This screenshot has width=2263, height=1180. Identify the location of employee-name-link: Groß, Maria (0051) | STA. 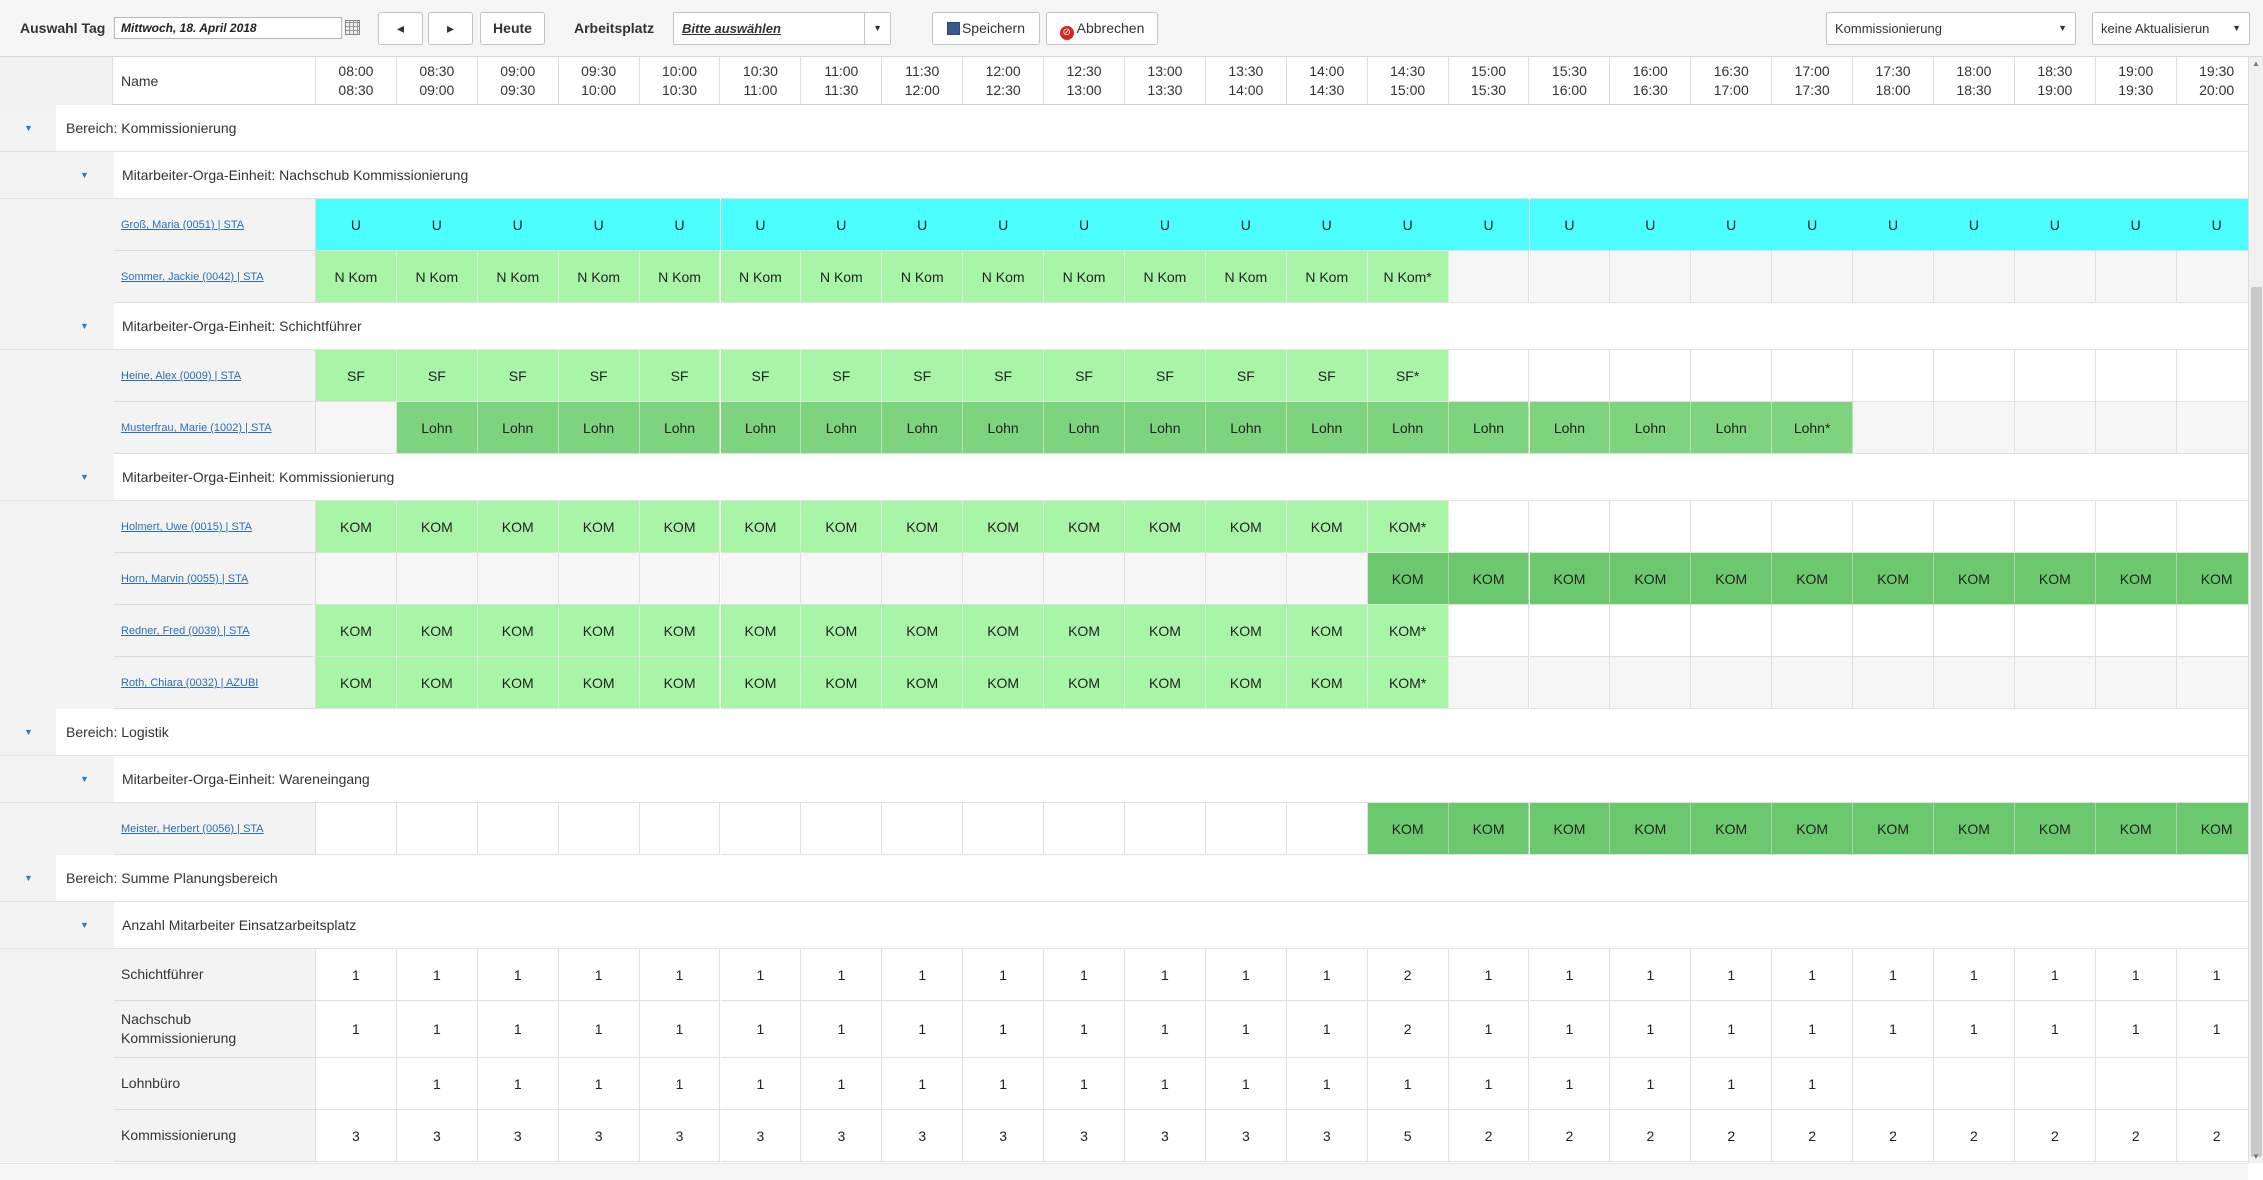
(215, 225).